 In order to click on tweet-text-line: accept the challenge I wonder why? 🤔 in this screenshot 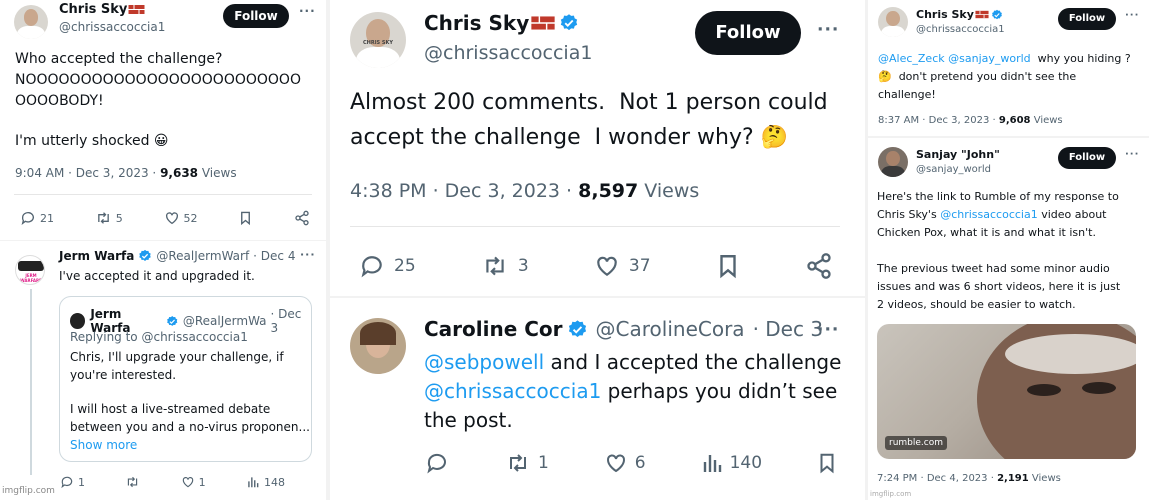, I will do `click(569, 137)`.